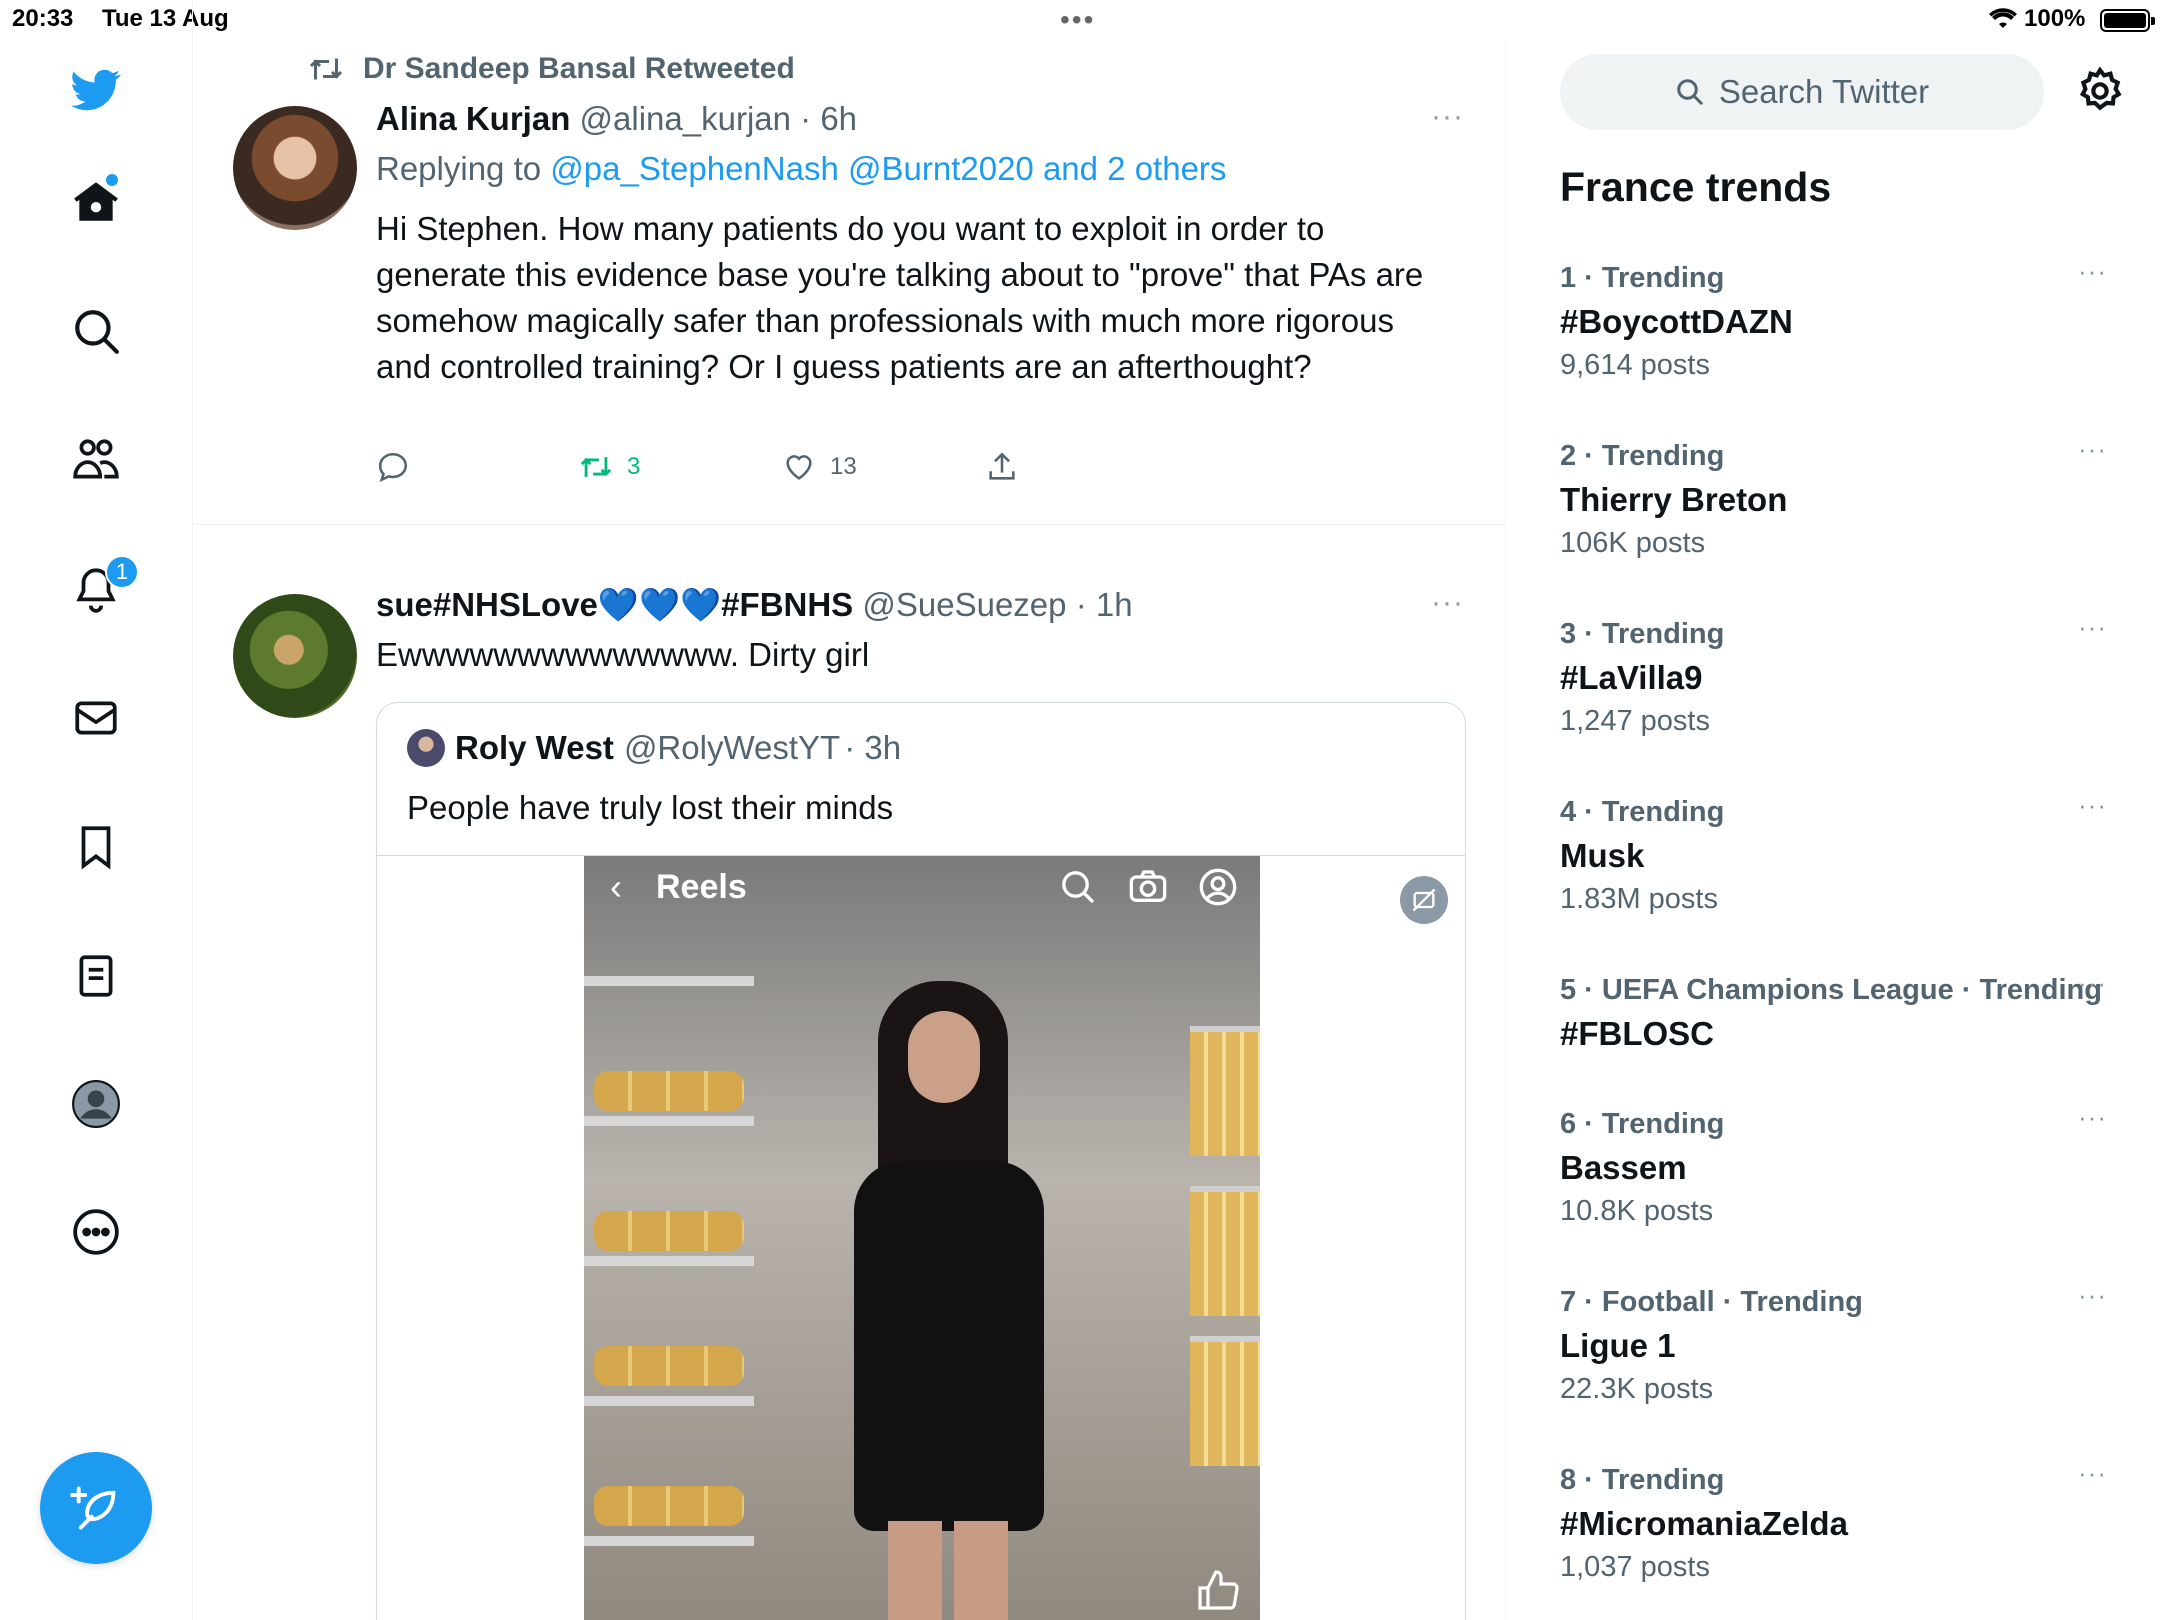 Image resolution: width=2160 pixels, height=1620 pixels. What do you see at coordinates (1676, 321) in the screenshot?
I see `trend-topic: #BoycottDAZN` at bounding box center [1676, 321].